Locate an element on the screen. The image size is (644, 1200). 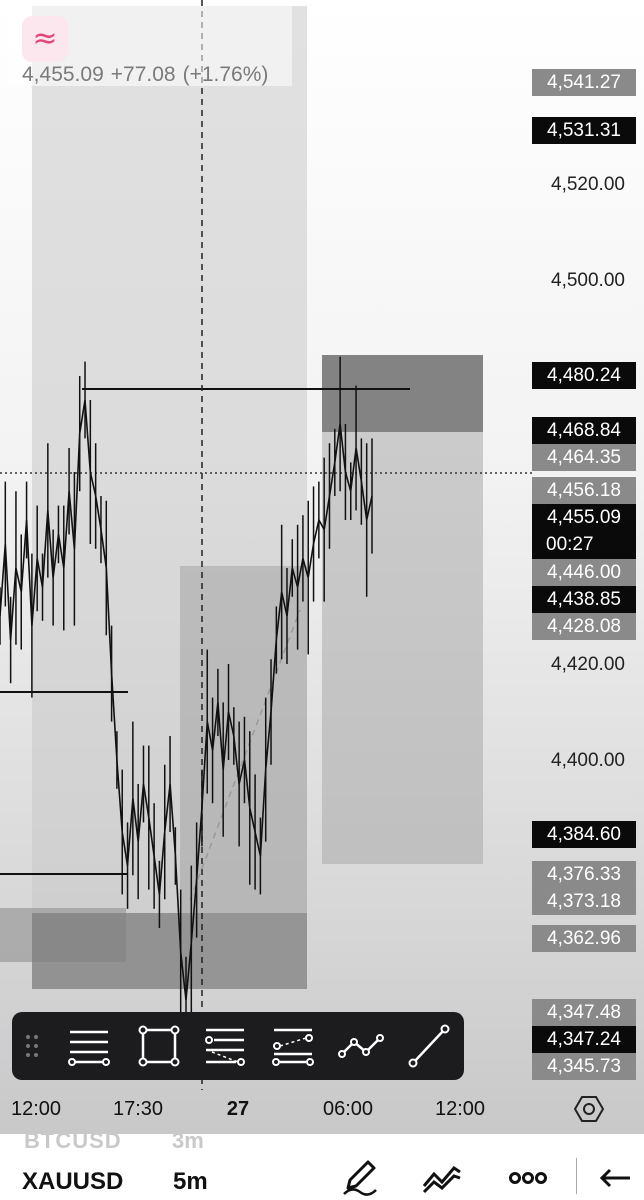
symbol-selector: XAUUSD is located at coordinates (72, 1182).